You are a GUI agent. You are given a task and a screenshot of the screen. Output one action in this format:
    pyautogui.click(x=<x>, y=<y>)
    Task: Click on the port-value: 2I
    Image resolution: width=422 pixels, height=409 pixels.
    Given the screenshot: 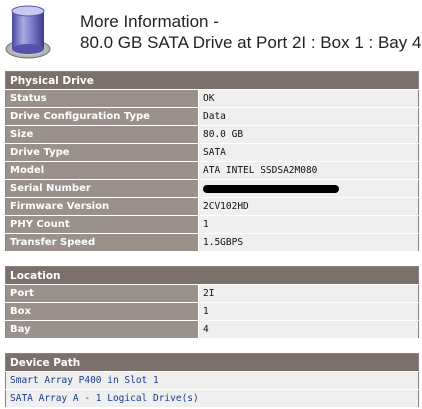 What is the action you would take?
    pyautogui.click(x=308, y=293)
    